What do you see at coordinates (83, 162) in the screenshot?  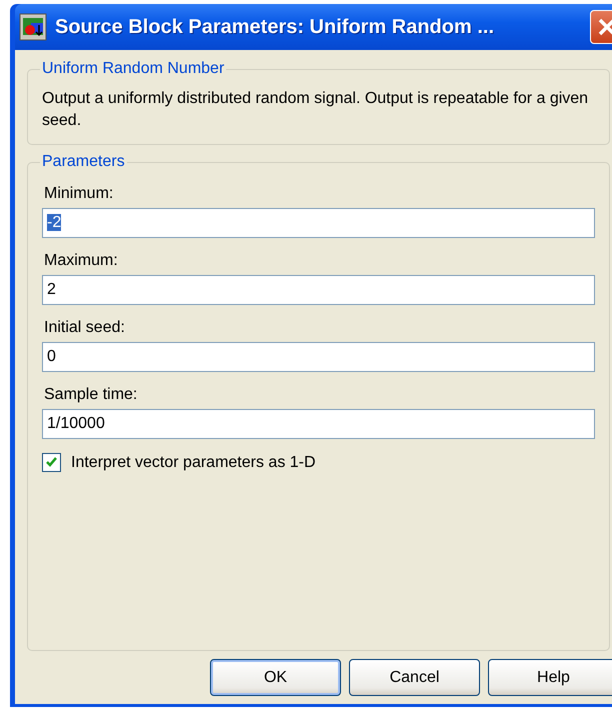 I see `group-title: Parameters` at bounding box center [83, 162].